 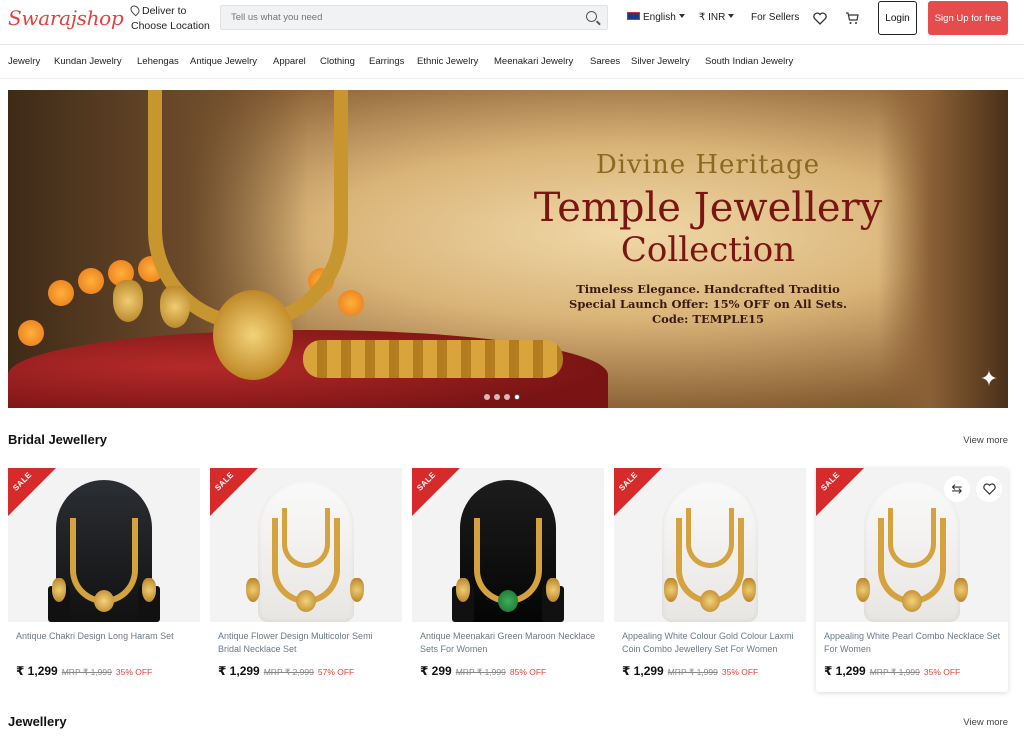 What do you see at coordinates (605, 61) in the screenshot?
I see `category-sarees: Sarees` at bounding box center [605, 61].